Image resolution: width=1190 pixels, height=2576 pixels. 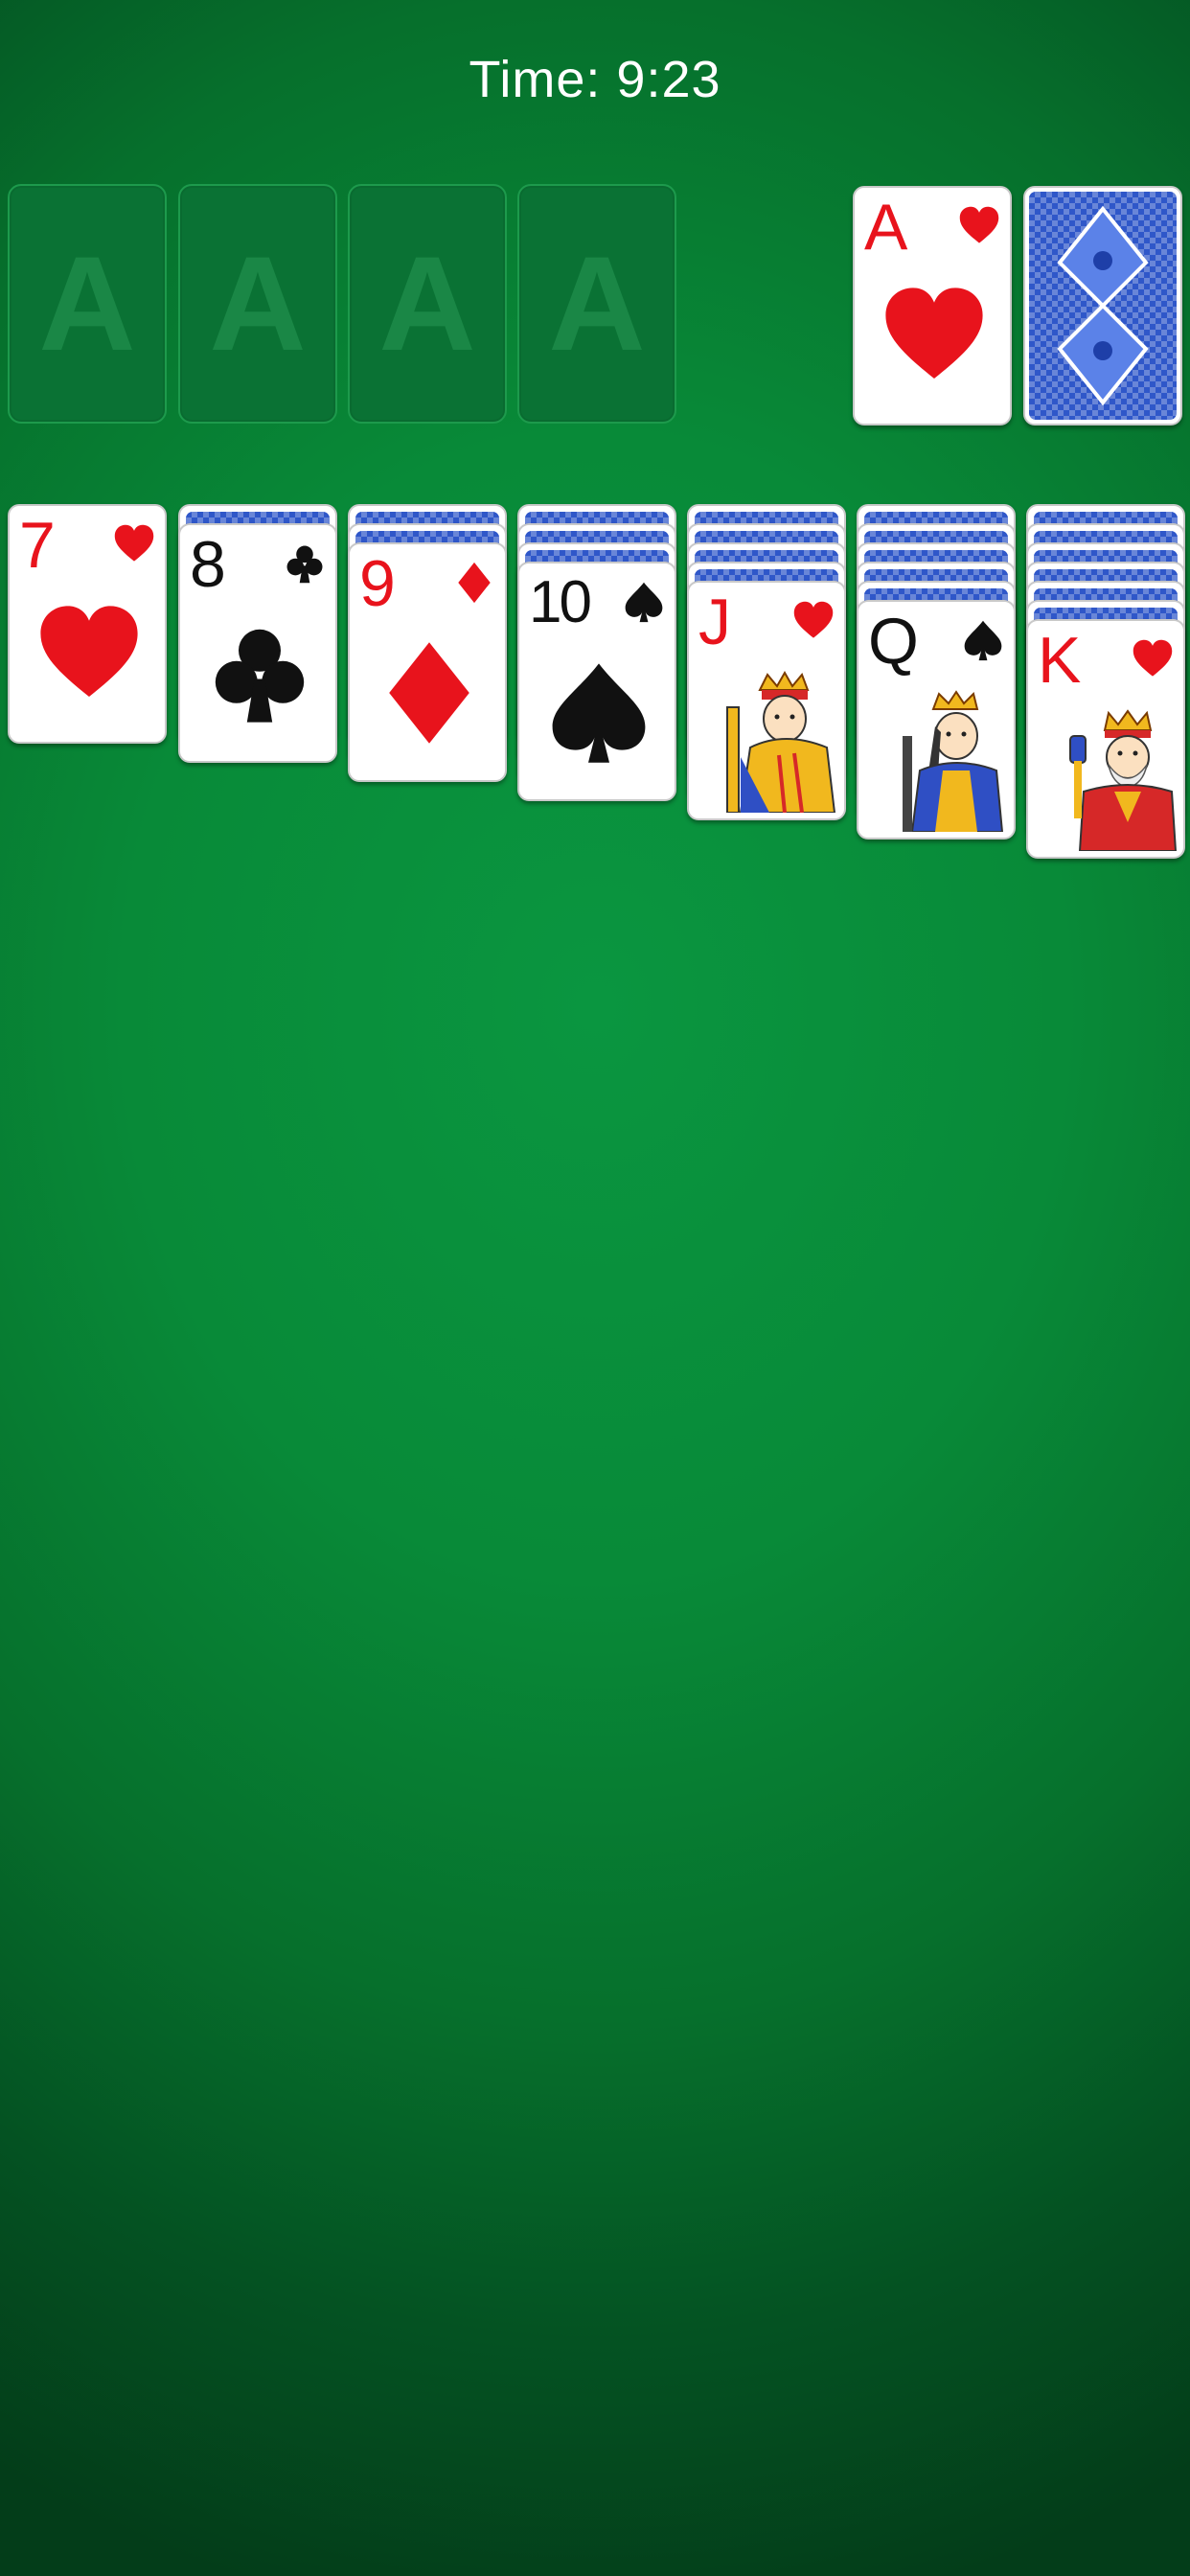 I want to click on card-back-emblem-icon, so click(x=1103, y=305).